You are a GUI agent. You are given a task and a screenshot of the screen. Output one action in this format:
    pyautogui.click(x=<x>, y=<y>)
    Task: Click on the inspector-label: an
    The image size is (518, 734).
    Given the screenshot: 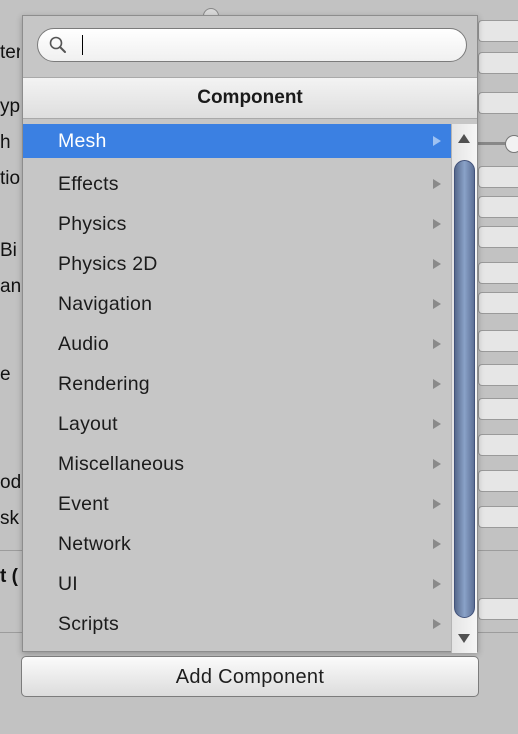 What is the action you would take?
    pyautogui.click(x=10, y=286)
    